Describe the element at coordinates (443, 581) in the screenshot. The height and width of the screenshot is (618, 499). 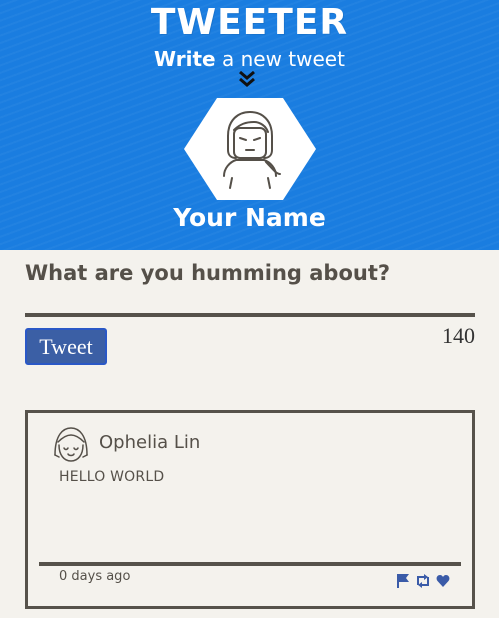
I see `heart-icon` at that location.